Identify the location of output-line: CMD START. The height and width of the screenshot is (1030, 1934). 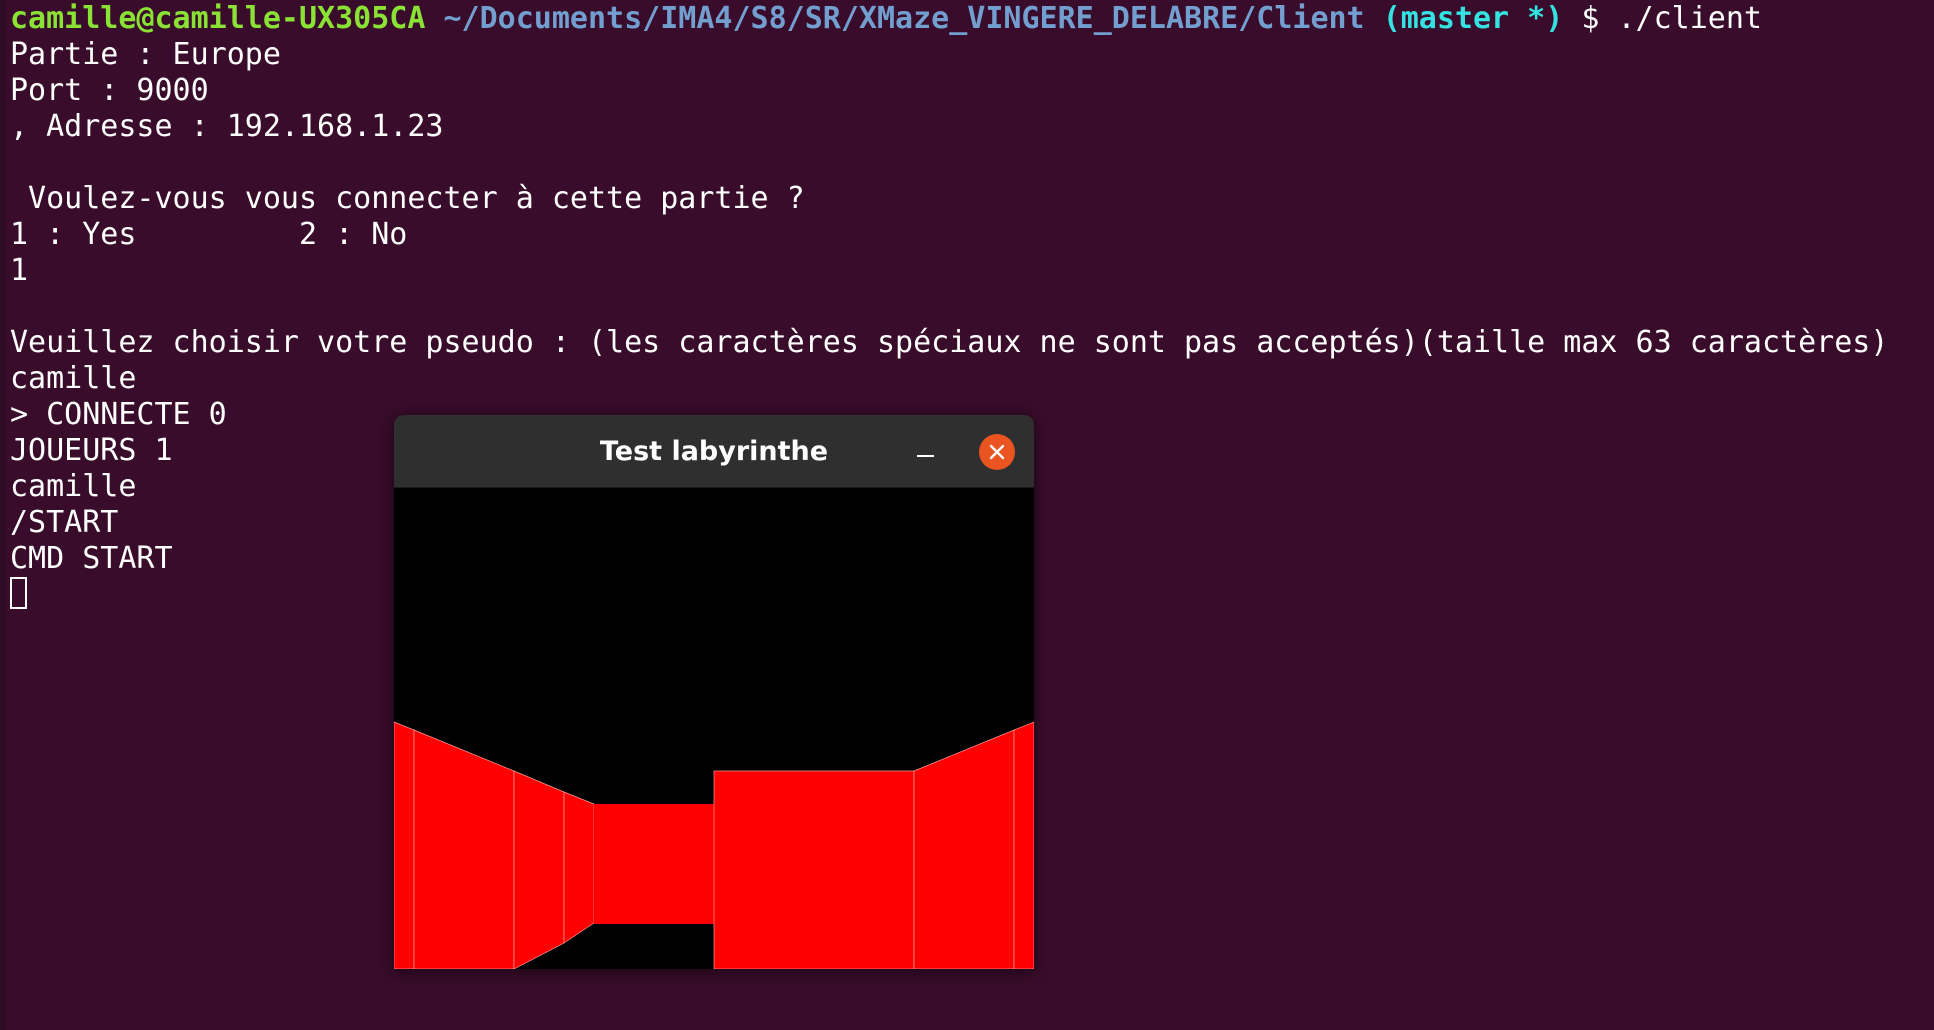
(91, 558).